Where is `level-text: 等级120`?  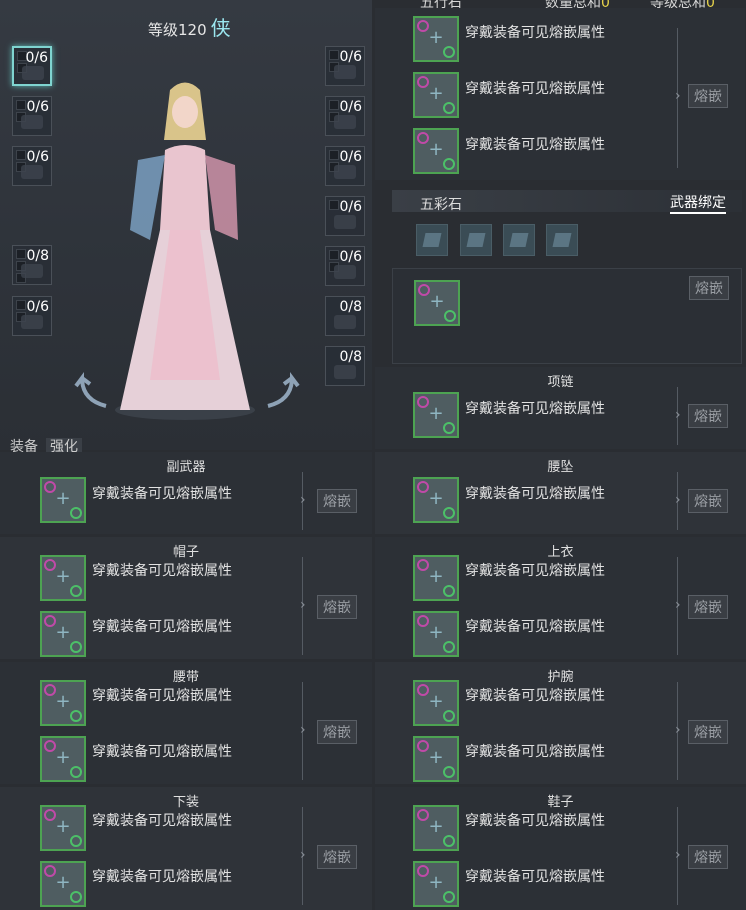
level-text: 等级120 is located at coordinates (177, 30).